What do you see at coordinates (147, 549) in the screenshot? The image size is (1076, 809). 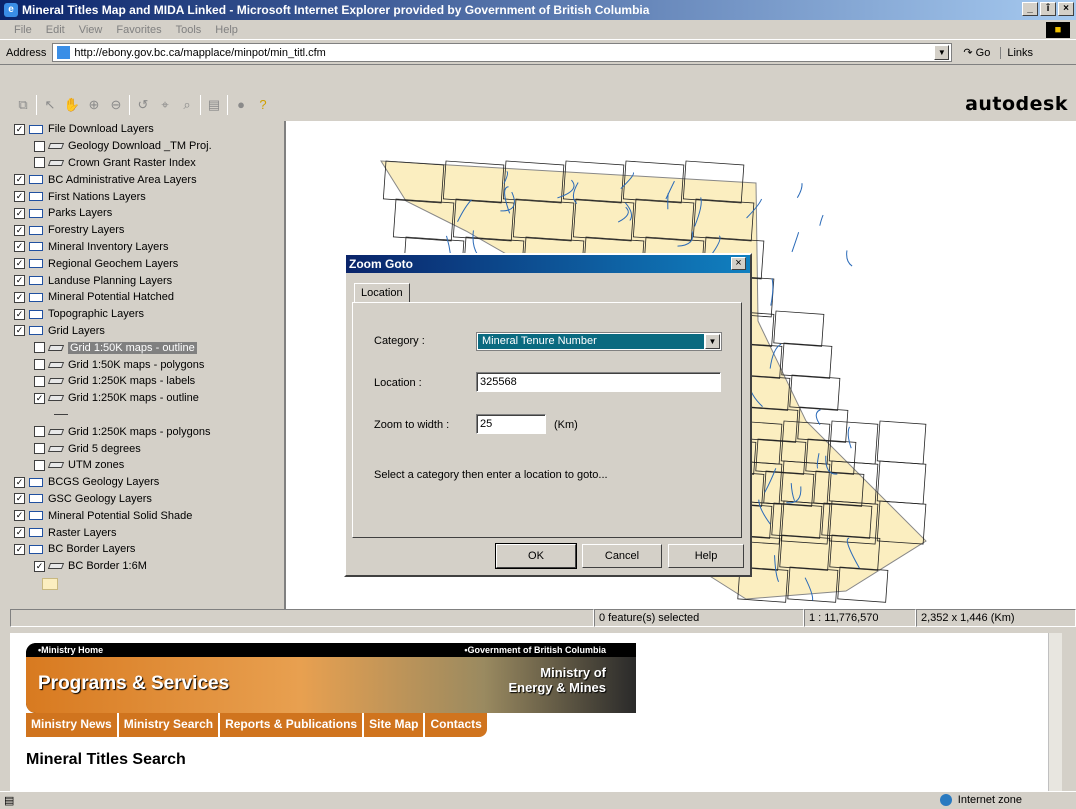 I see `layer-item: ✓ BC Border Layers` at bounding box center [147, 549].